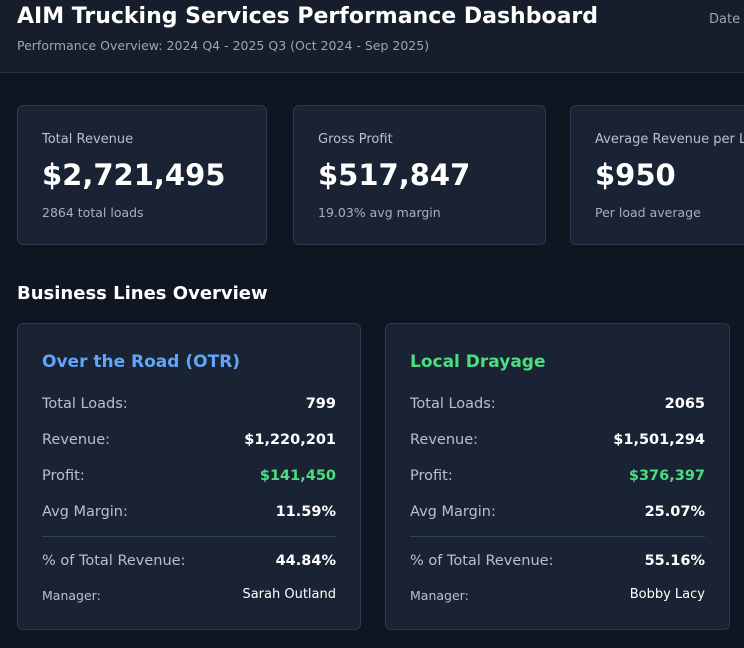 The image size is (744, 648). I want to click on kpi-value: $517,847, so click(394, 175).